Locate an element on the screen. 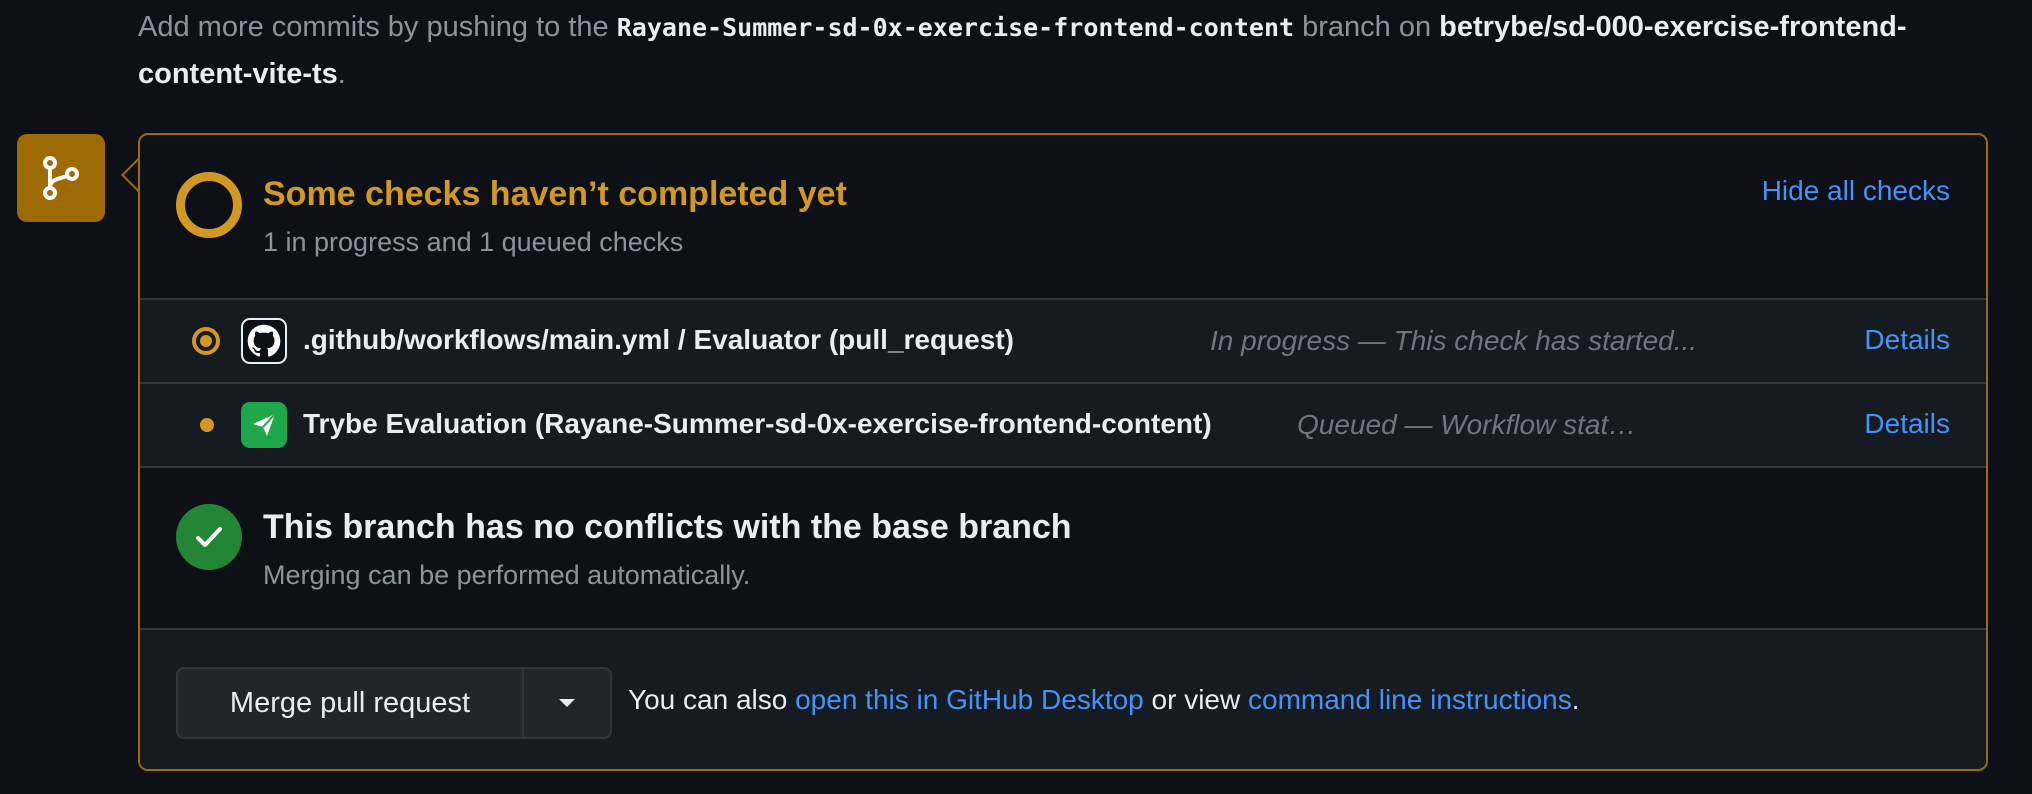 The image size is (2032, 794). merge-options-dropdown is located at coordinates (567, 703).